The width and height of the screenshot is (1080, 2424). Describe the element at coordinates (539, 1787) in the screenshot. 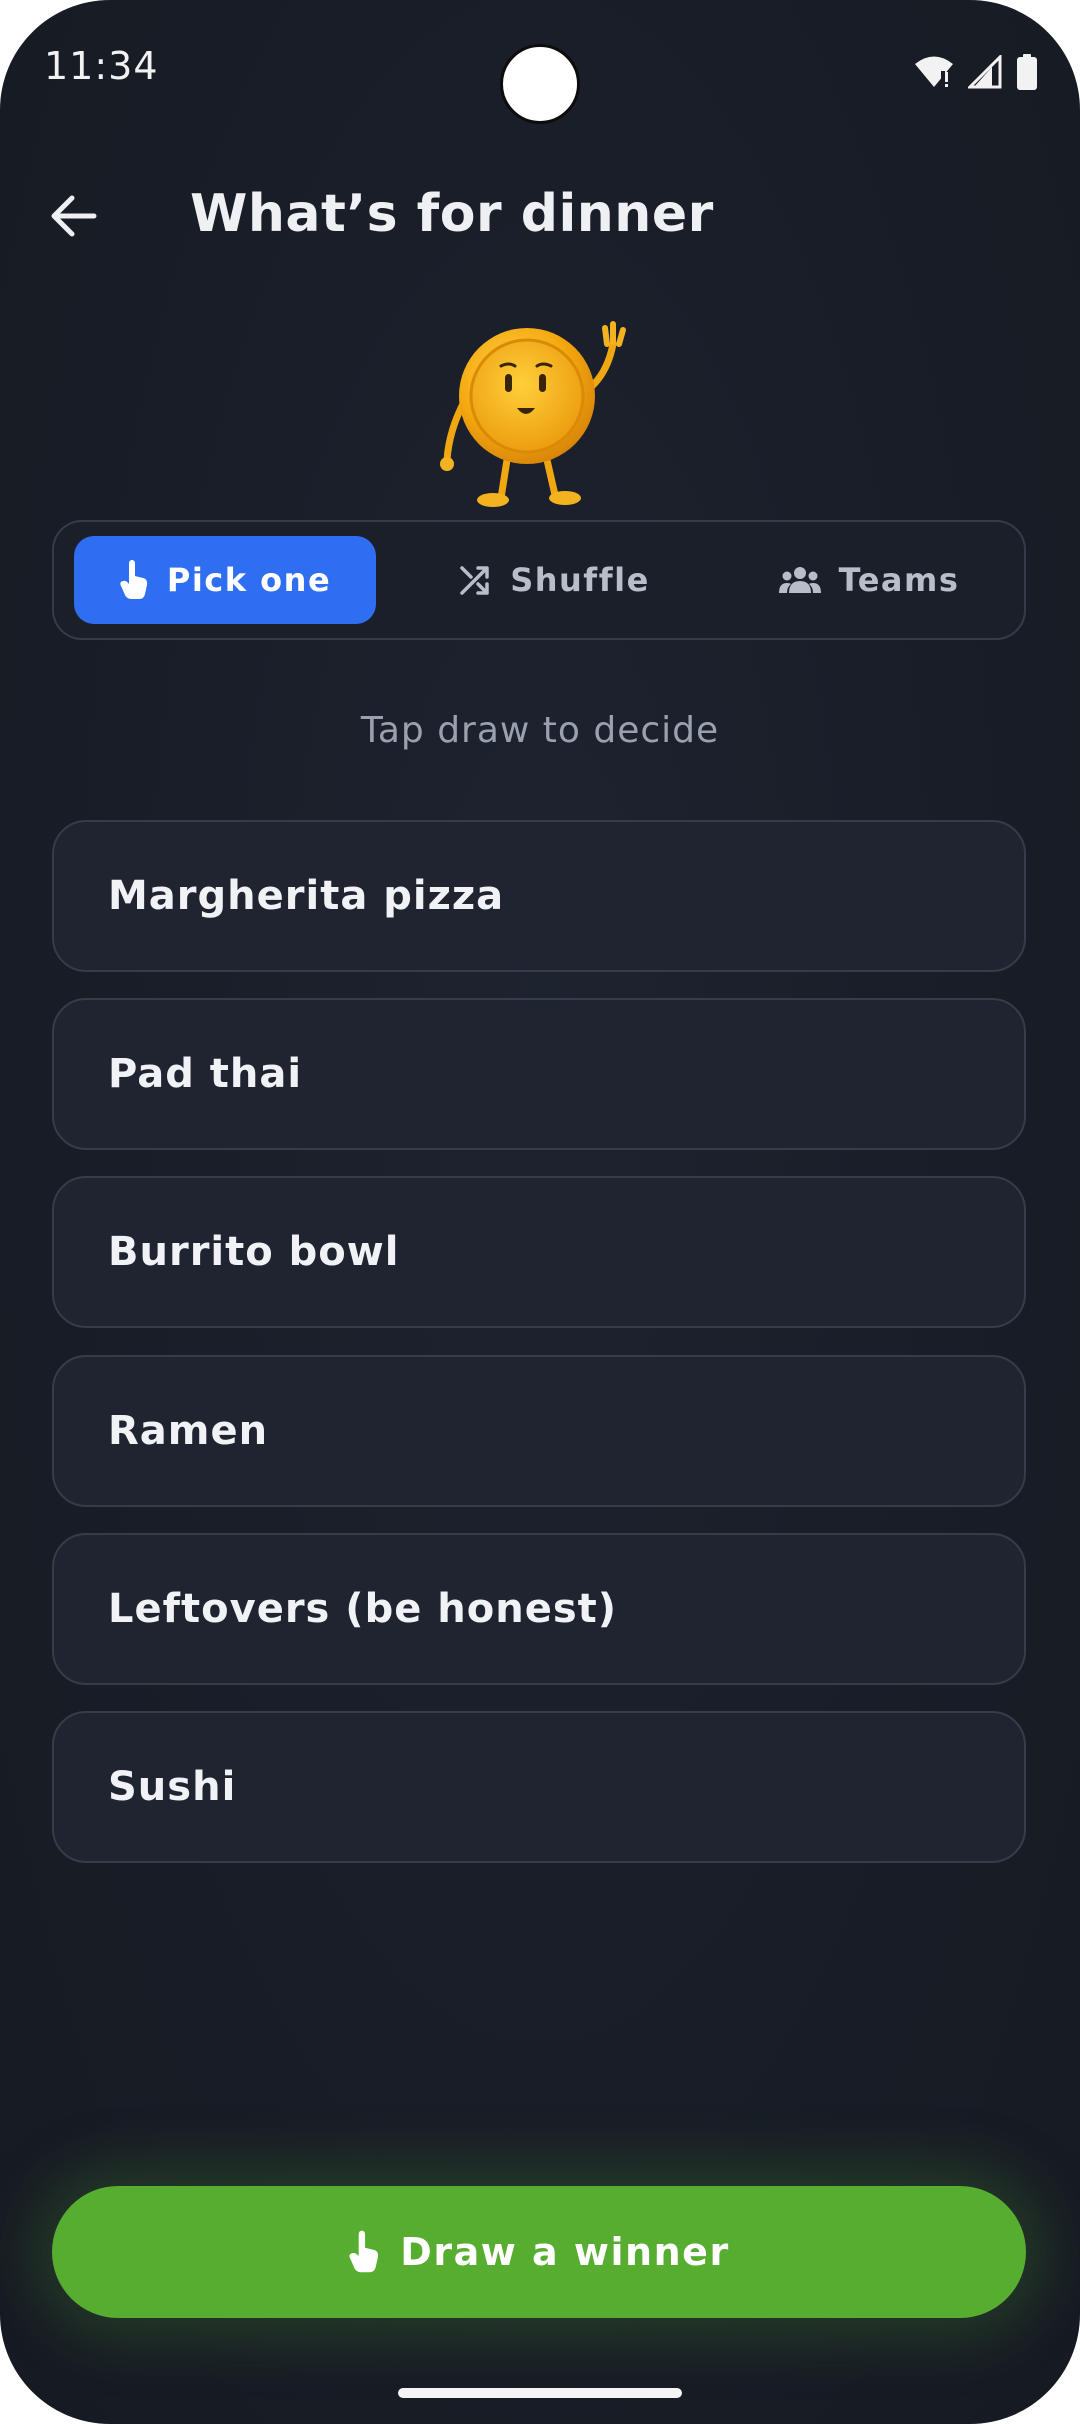

I see `list-item: Sushi` at that location.